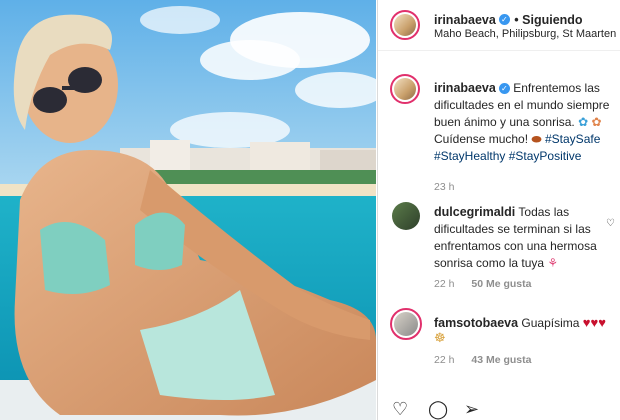 This screenshot has height=420, width=620. I want to click on commenter-username: famsotobaeva, so click(476, 323).